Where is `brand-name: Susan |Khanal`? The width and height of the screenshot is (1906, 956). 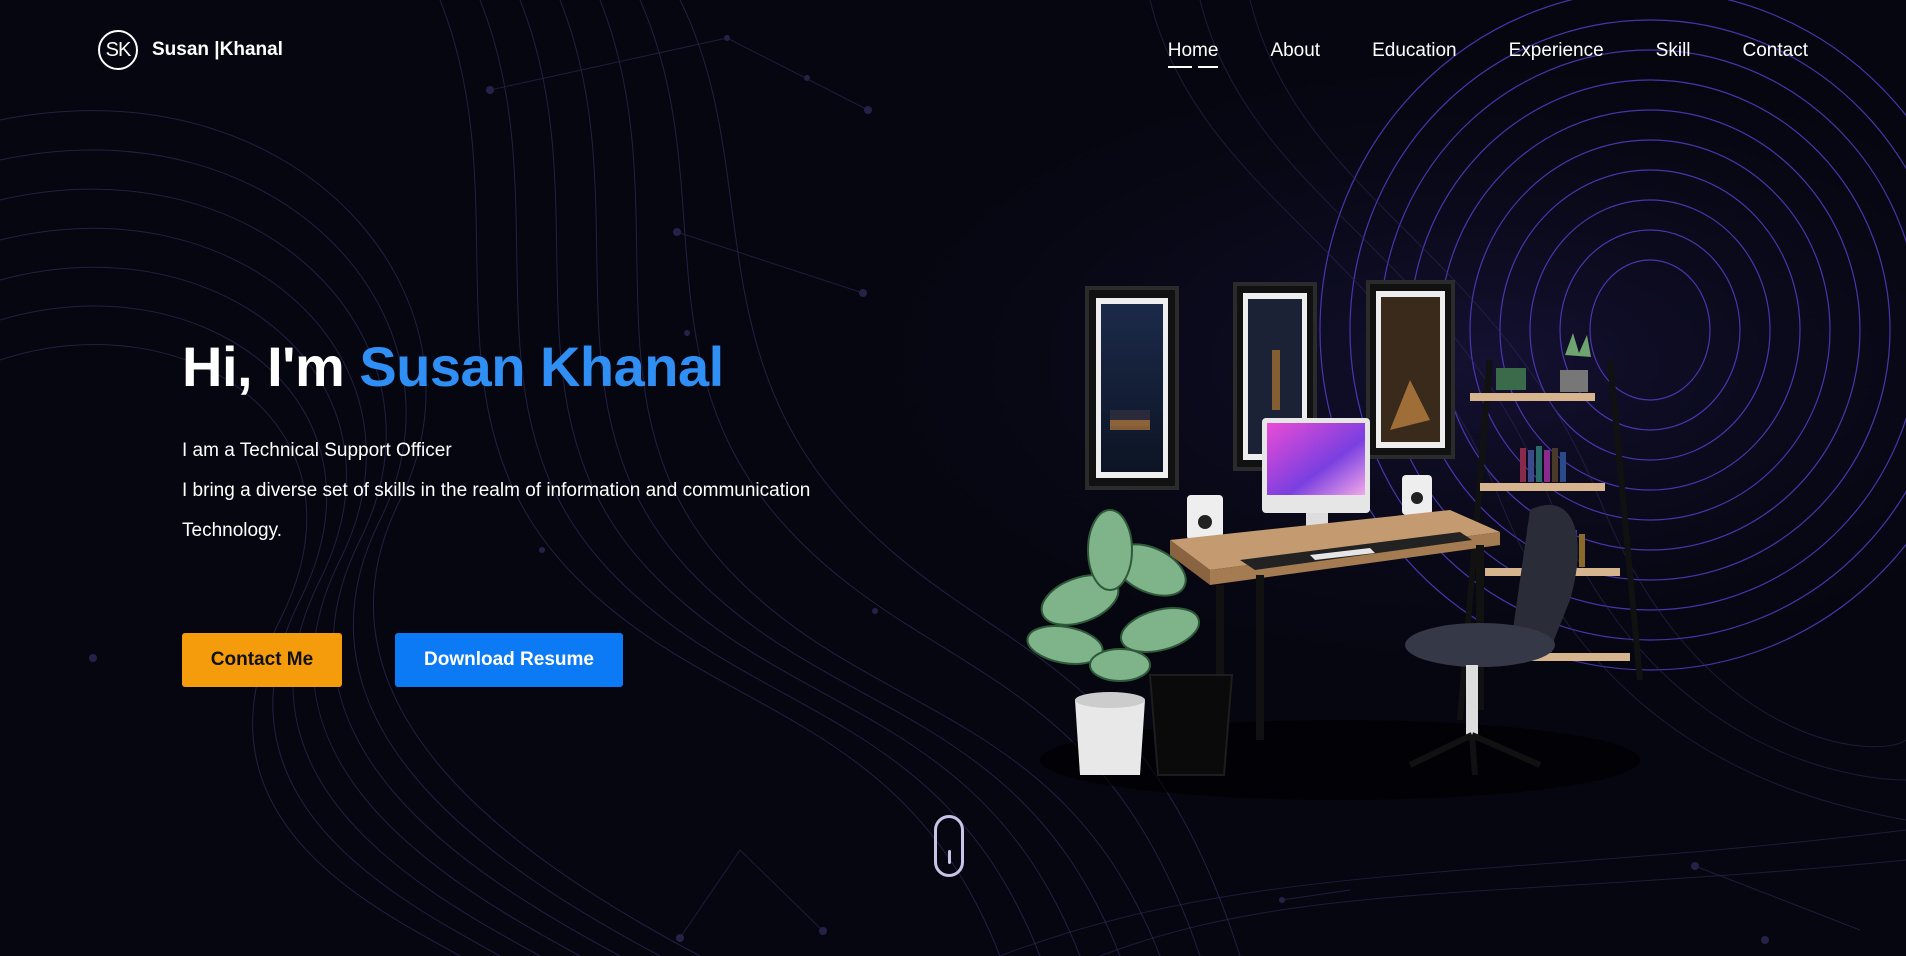 brand-name: Susan |Khanal is located at coordinates (217, 49).